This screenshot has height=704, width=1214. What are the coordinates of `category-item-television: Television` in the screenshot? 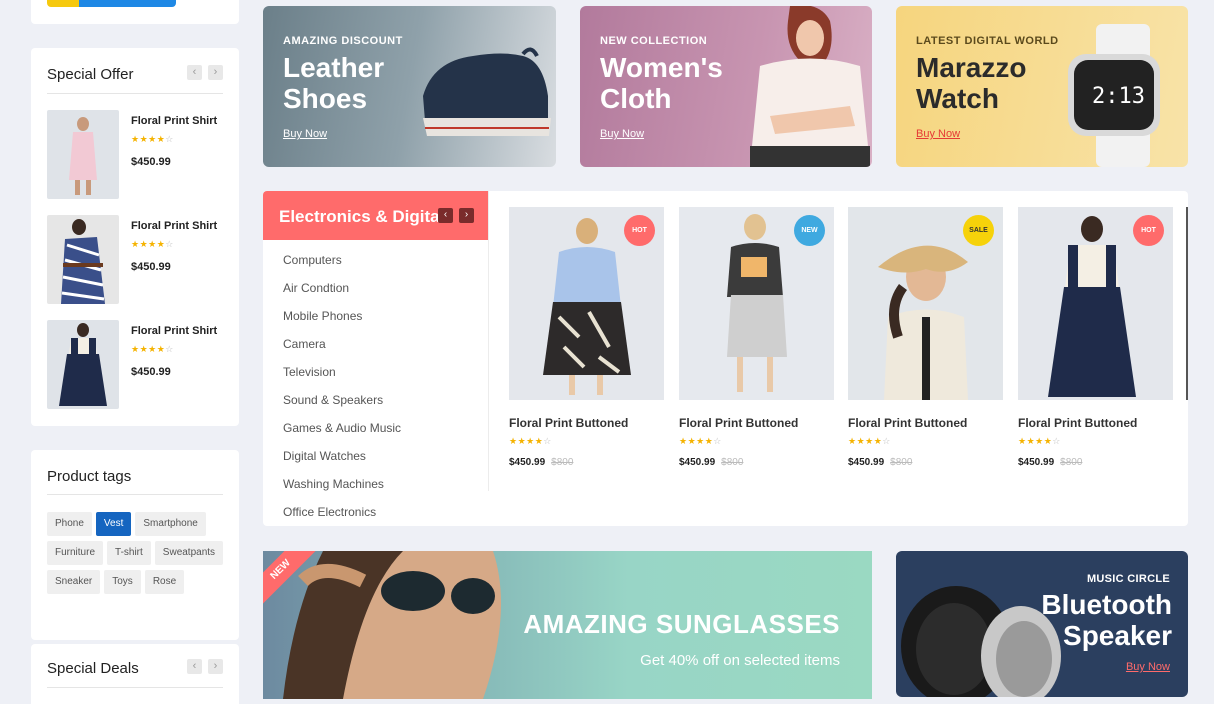 It's located at (342, 379).